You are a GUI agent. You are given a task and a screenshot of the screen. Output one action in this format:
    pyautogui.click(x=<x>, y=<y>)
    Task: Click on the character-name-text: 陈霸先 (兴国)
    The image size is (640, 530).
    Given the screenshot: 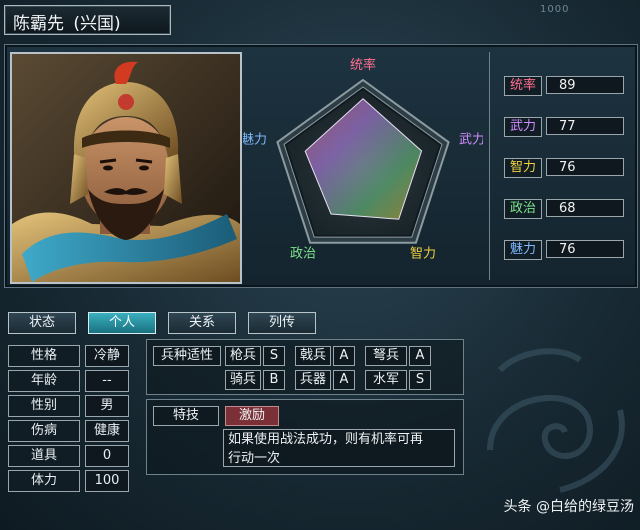 What is the action you would take?
    pyautogui.click(x=67, y=21)
    